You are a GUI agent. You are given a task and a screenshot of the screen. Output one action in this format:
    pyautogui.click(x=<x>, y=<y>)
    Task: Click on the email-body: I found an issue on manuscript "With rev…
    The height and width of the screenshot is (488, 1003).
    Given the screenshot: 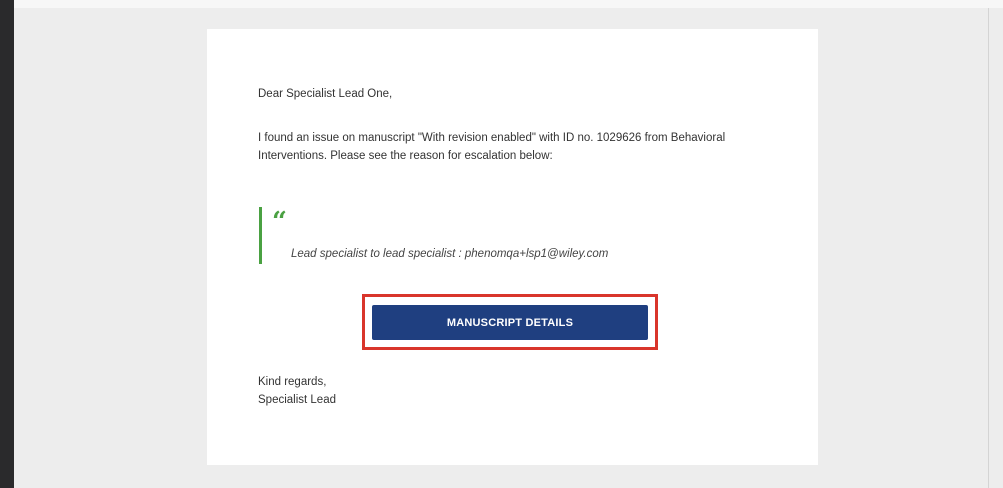 What is the action you would take?
    pyautogui.click(x=492, y=147)
    